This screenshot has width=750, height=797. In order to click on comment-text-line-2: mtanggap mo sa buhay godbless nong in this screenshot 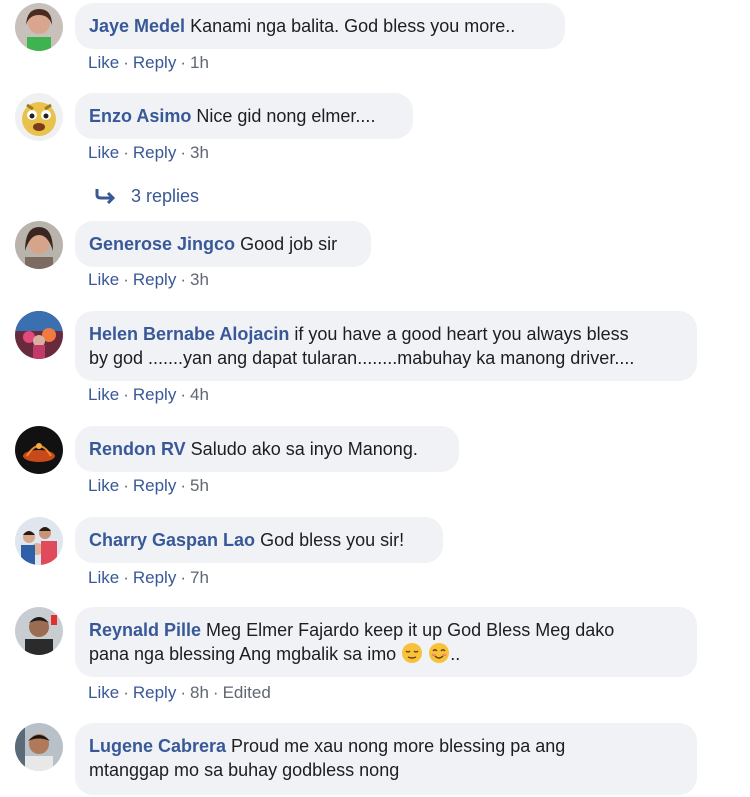, I will do `click(244, 770)`.